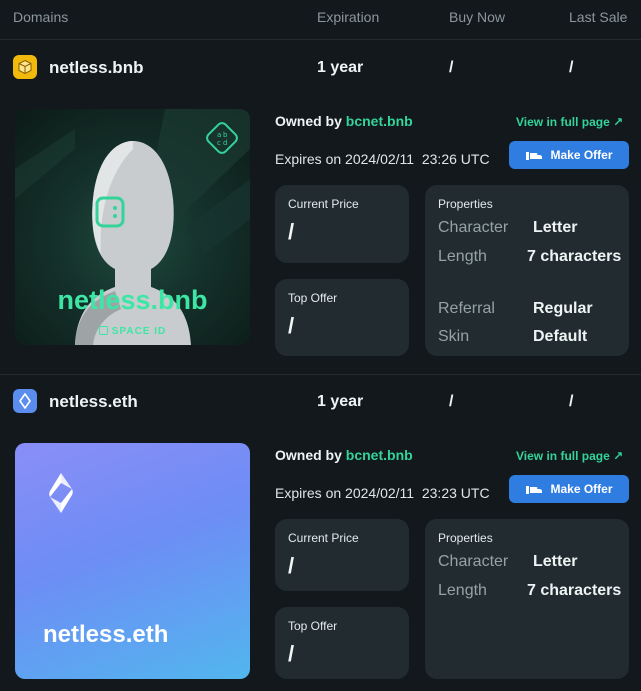 The image size is (641, 691). What do you see at coordinates (466, 308) in the screenshot?
I see `property-key: Referral` at bounding box center [466, 308].